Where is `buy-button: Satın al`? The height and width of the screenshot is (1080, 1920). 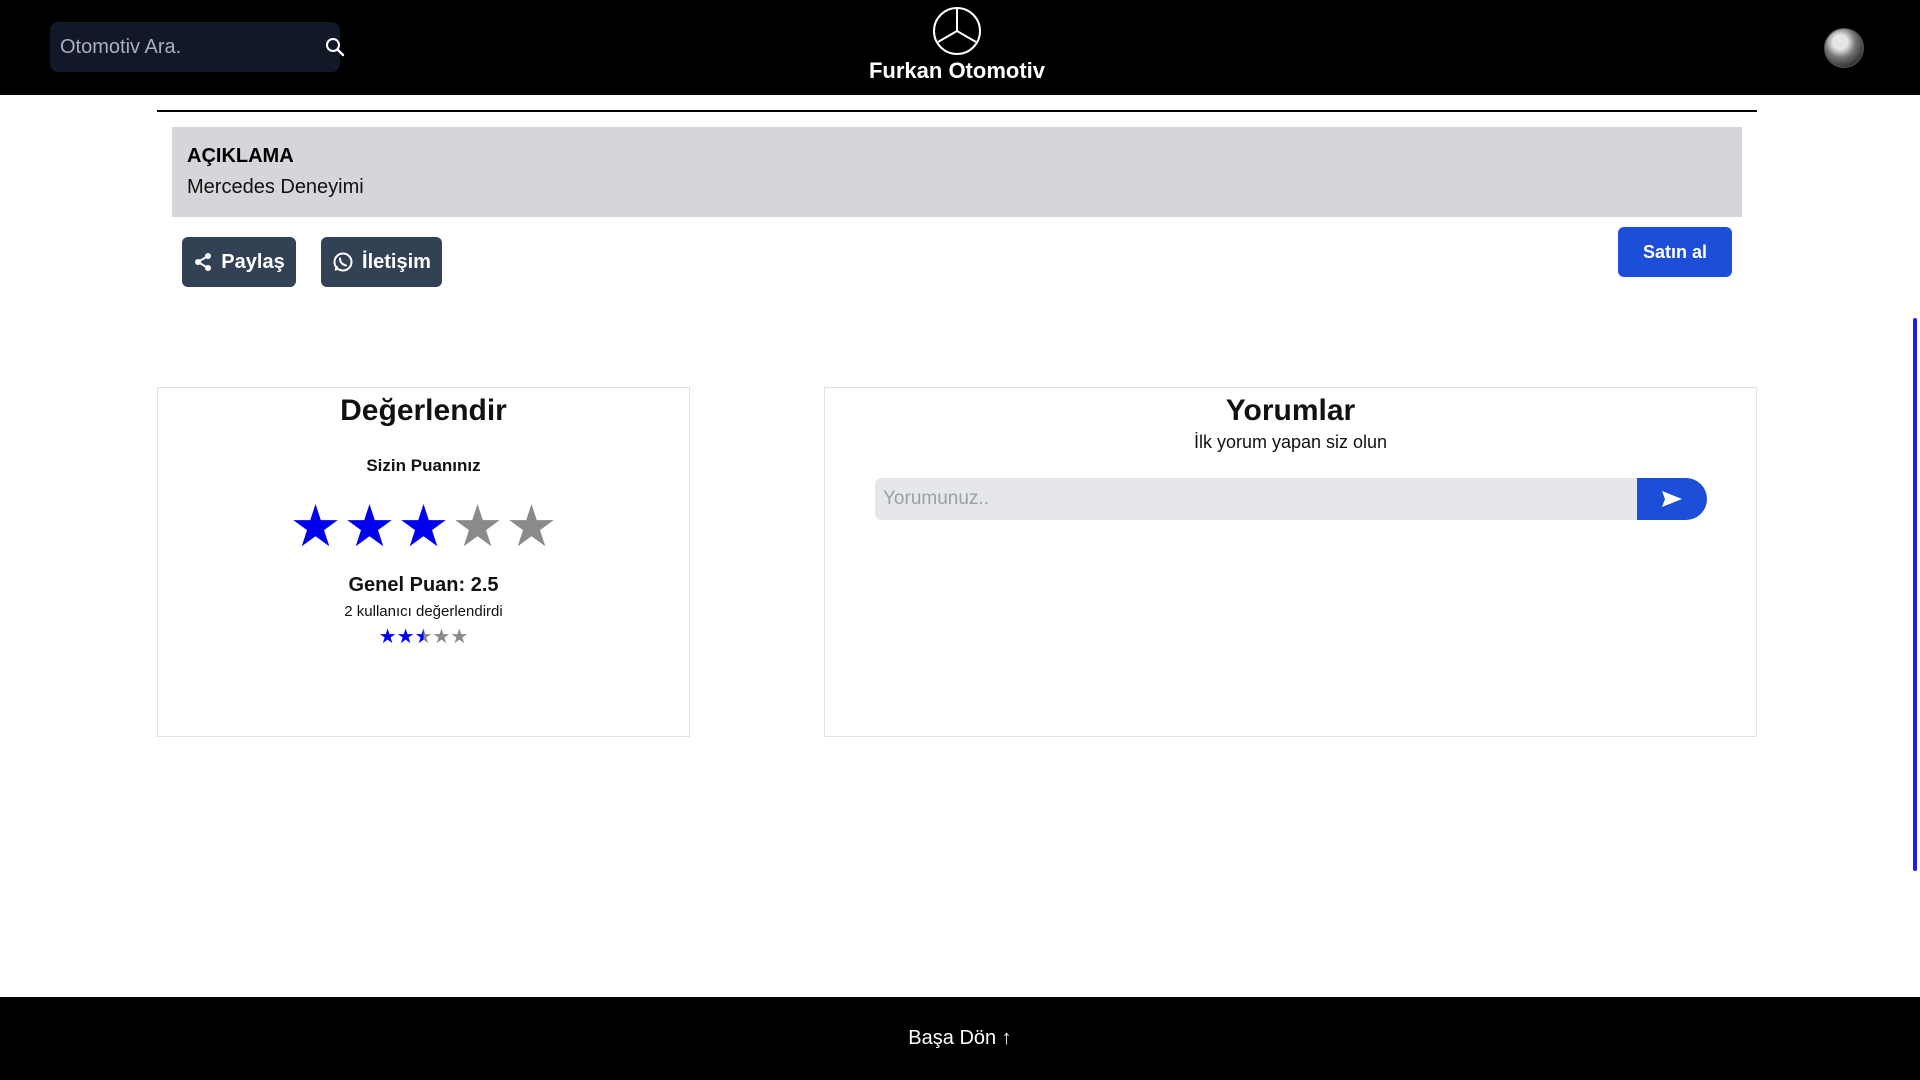
buy-button: Satın al is located at coordinates (1675, 252).